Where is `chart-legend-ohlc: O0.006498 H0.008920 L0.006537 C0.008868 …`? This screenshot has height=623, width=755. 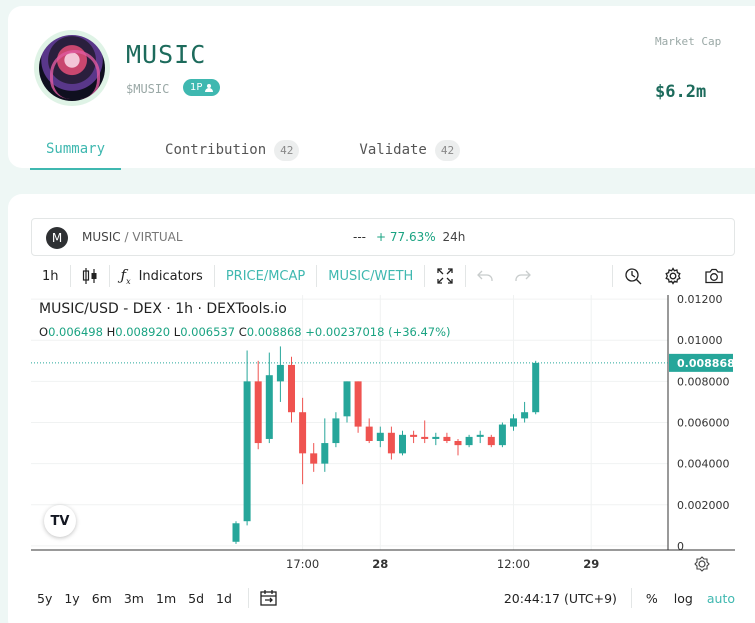
chart-legend-ohlc: O0.006498 H0.008920 L0.006537 C0.008868 … is located at coordinates (245, 332).